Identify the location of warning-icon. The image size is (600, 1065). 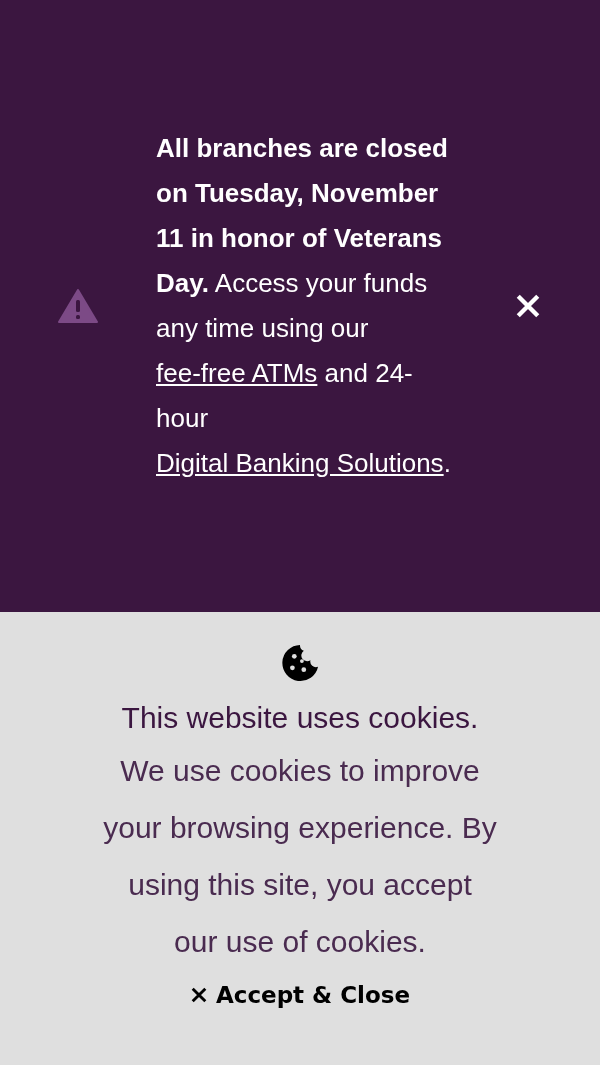
(78, 306).